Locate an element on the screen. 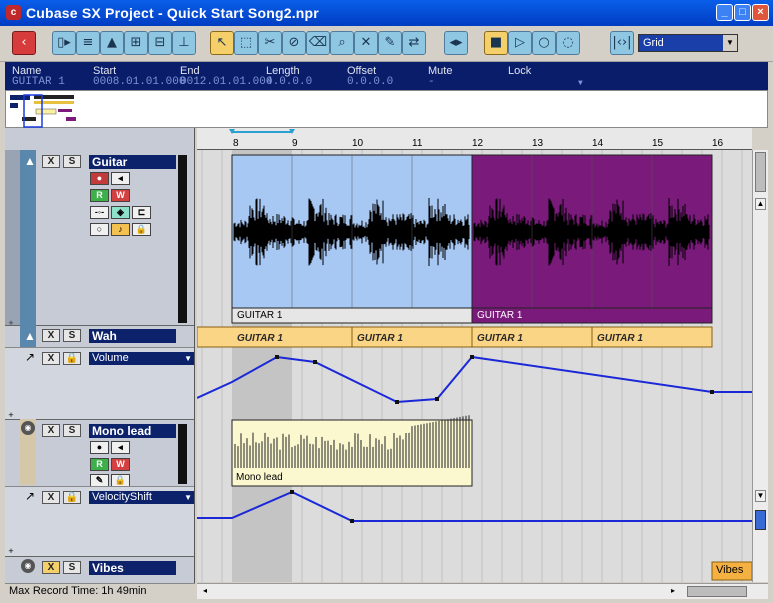 This screenshot has width=773, height=603. info-value-start: 0008.01.01.000 is located at coordinates (139, 82).